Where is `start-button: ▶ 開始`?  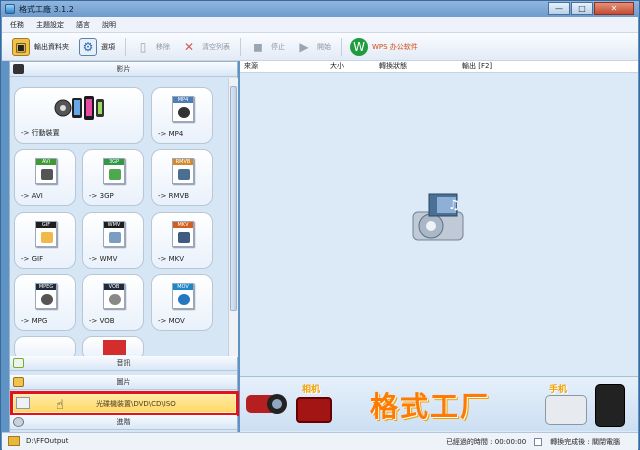
start-button: ▶ 開始 is located at coordinates (313, 47).